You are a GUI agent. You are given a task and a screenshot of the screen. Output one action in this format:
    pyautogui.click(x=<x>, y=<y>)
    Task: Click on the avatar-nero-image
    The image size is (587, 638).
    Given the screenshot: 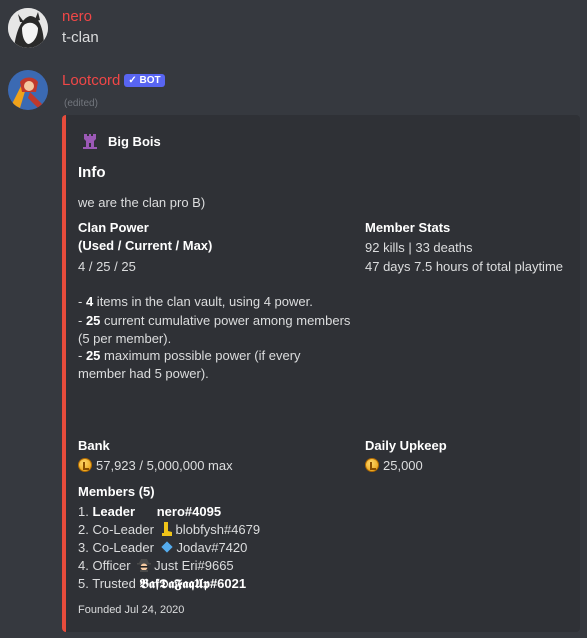 What is the action you would take?
    pyautogui.click(x=28, y=28)
    